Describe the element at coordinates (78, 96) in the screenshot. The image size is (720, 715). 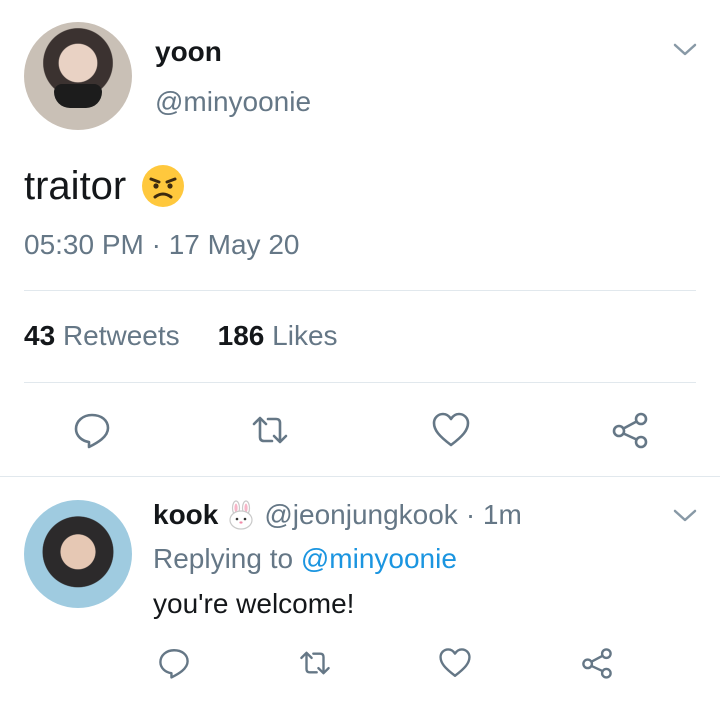
I see `avatar-face-mask` at that location.